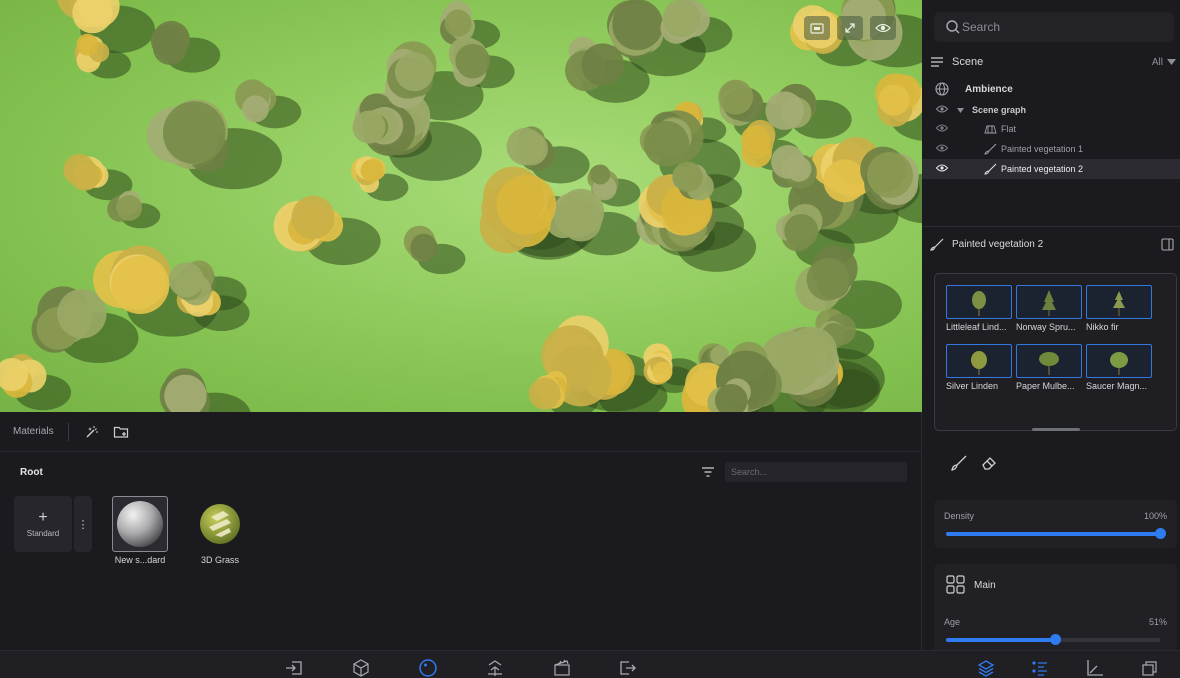 The width and height of the screenshot is (1180, 678). I want to click on tree-item-painted-vegetation-2: Painted vegetation 2, so click(1051, 169).